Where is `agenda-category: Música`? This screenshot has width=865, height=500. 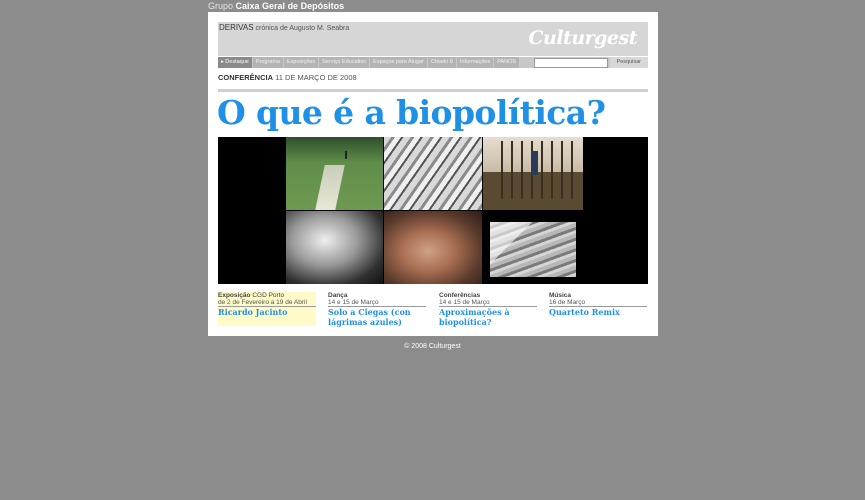
agenda-category: Música is located at coordinates (560, 295).